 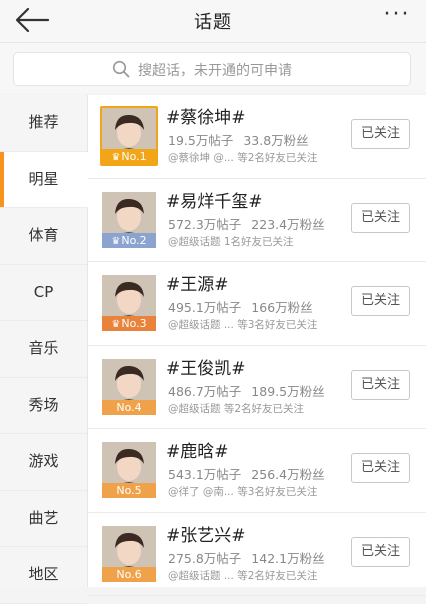 I want to click on sidebar-item-games: 游戏, so click(x=43, y=462).